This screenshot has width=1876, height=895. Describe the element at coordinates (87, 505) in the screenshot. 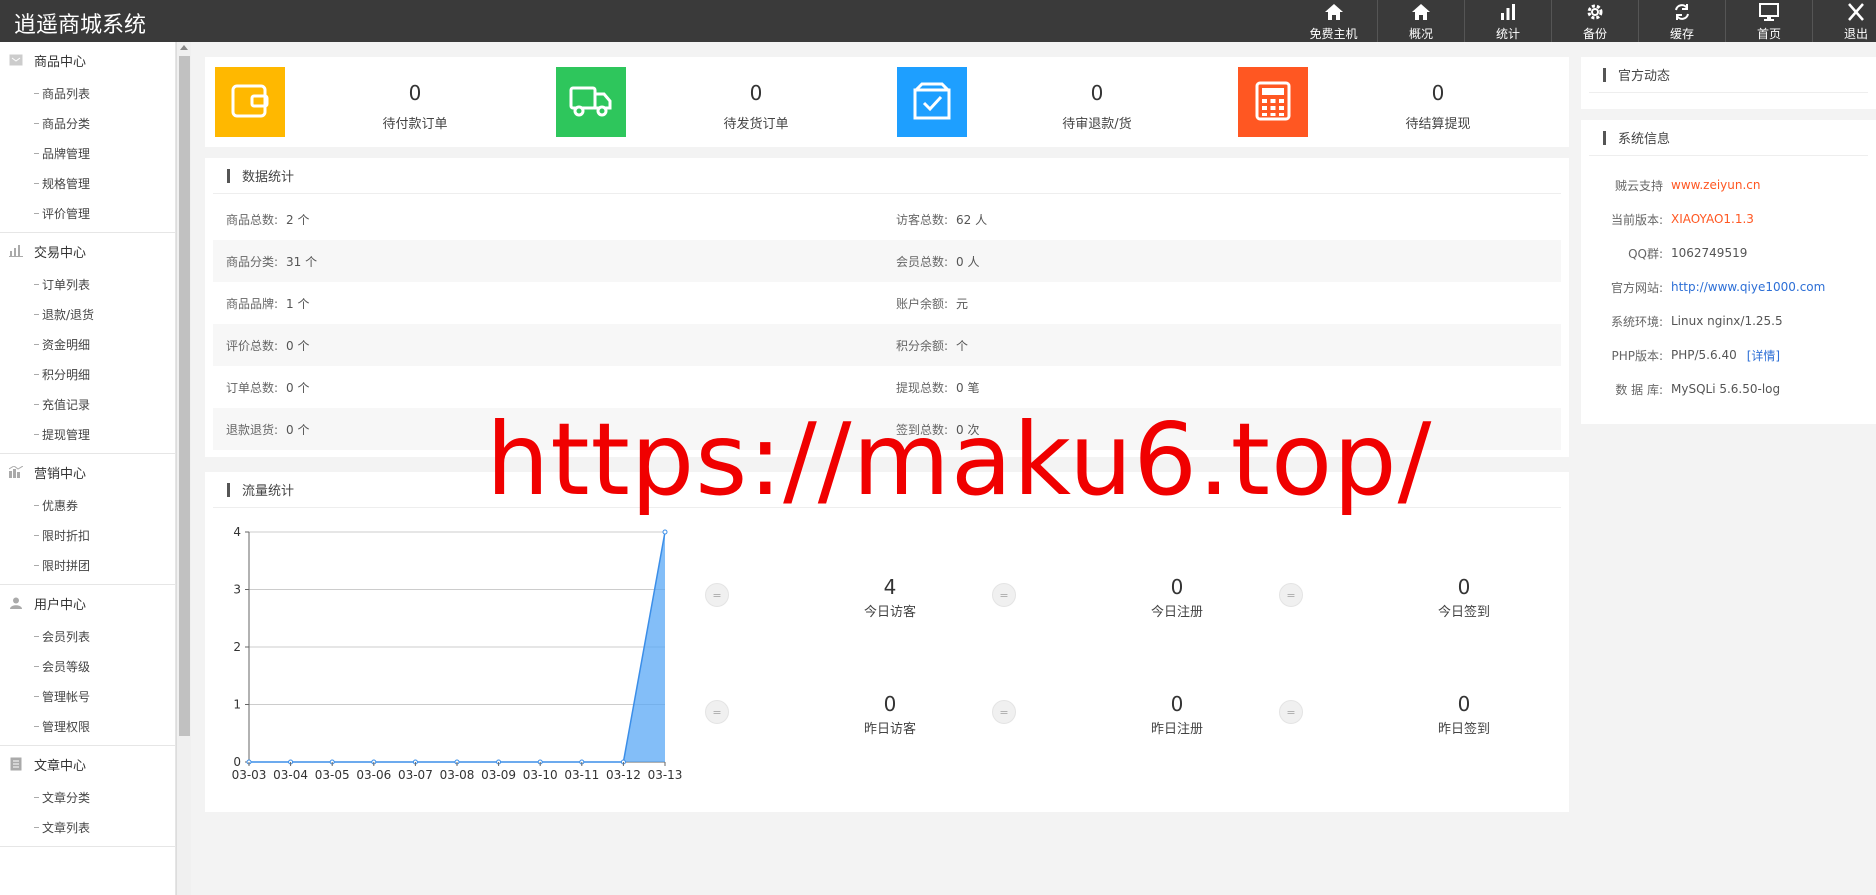

I see `sidebar-item-coupon: 优惠券` at that location.